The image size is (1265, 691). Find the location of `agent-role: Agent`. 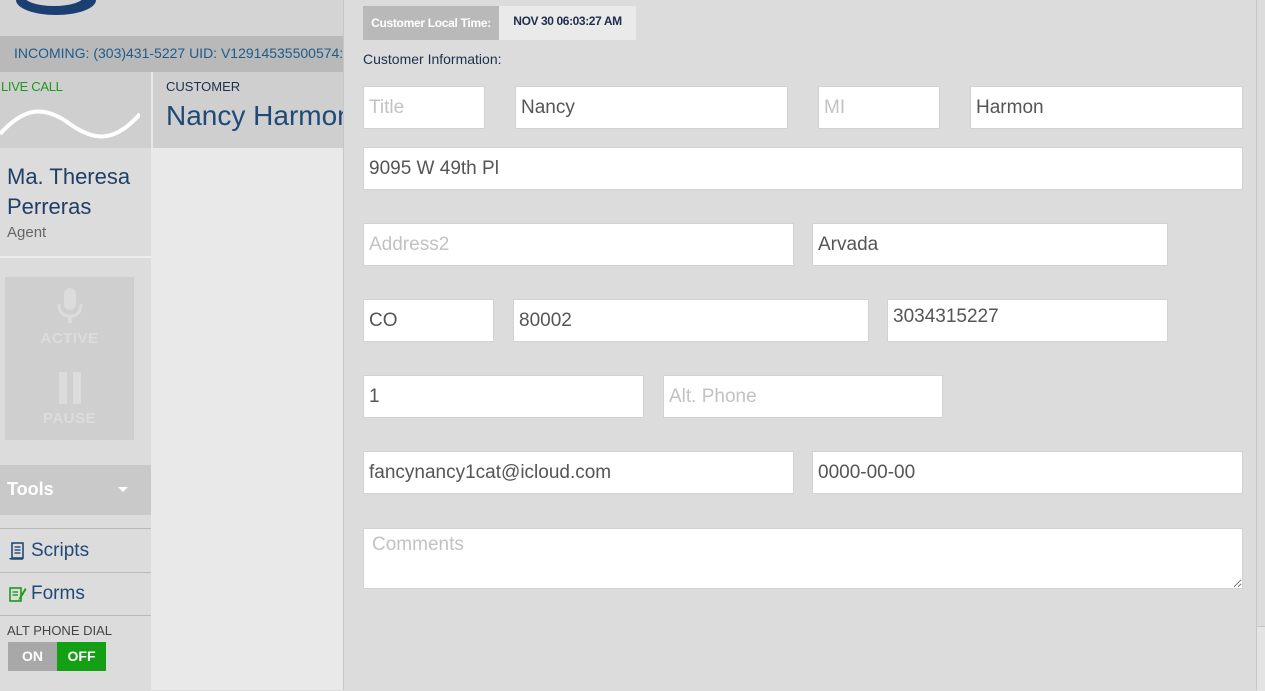

agent-role: Agent is located at coordinates (27, 232).